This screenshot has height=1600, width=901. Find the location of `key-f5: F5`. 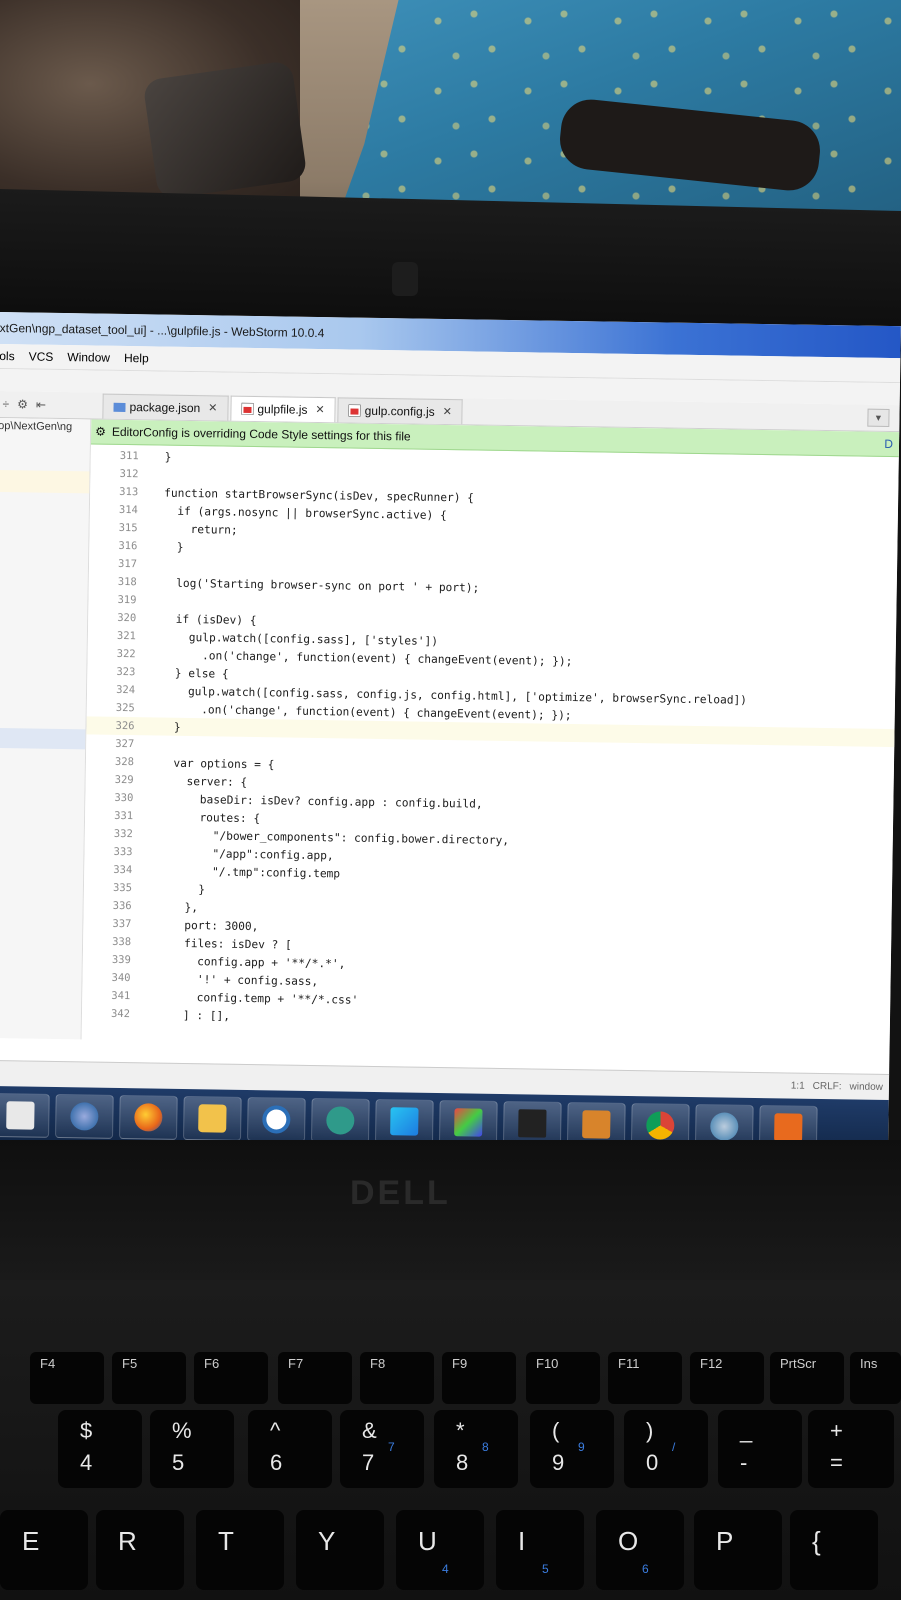

key-f5: F5 is located at coordinates (149, 1378).